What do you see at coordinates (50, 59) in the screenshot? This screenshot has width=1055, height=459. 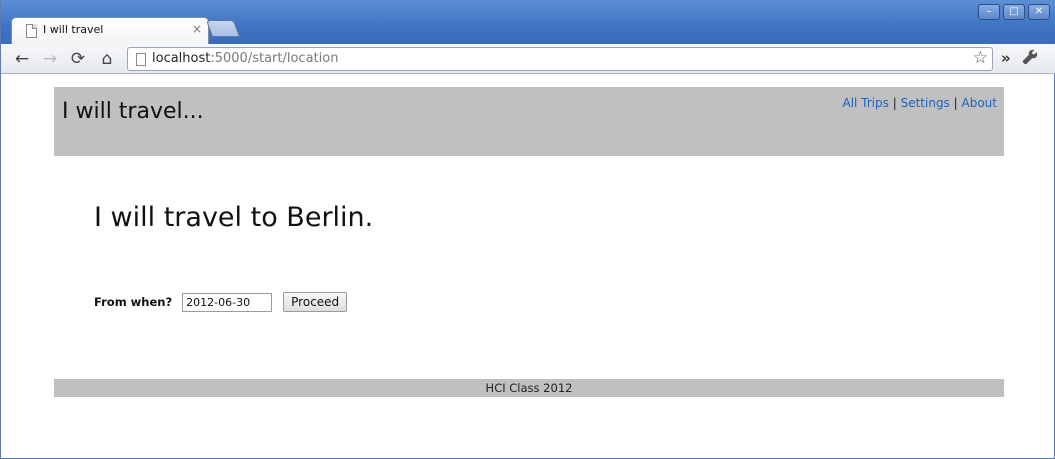 I see `forward-arrow-icon: →` at bounding box center [50, 59].